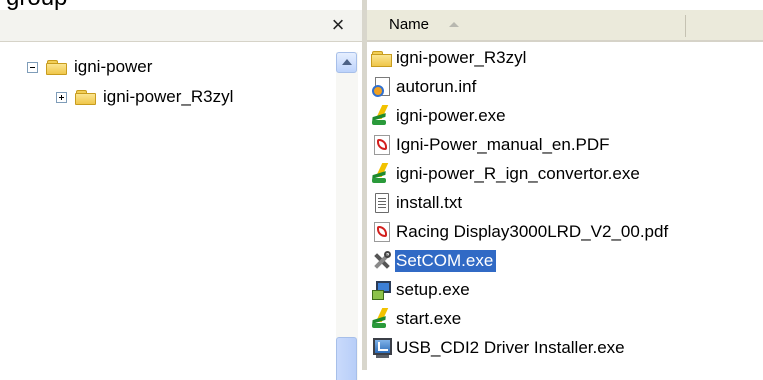  I want to click on file-name: USB_CDI2 Driver Installer.exe, so click(510, 347).